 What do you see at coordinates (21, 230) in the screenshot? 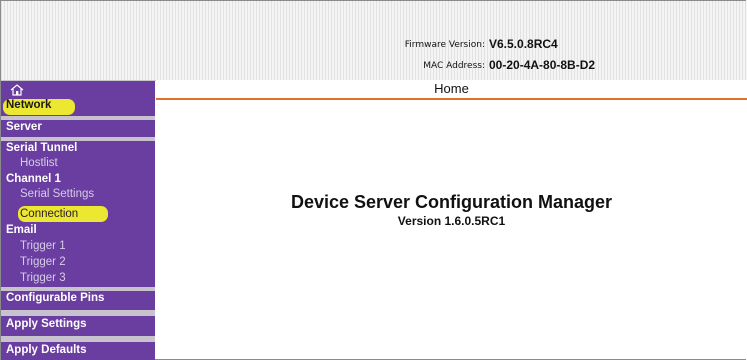
I see `sidebar-item-label: Email` at bounding box center [21, 230].